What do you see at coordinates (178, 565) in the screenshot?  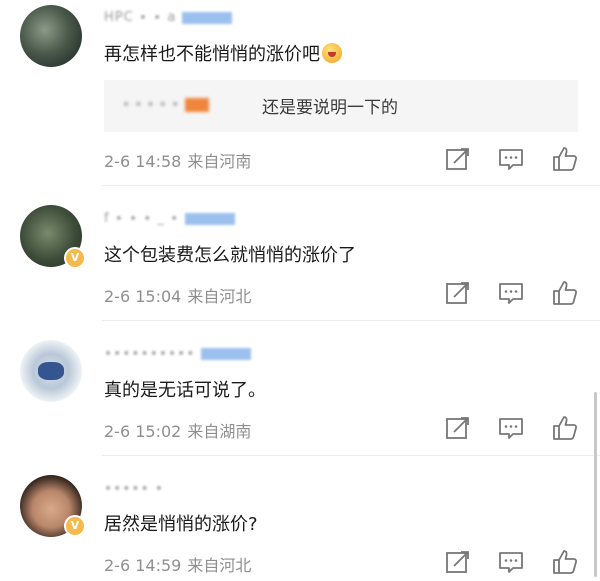 I see `comment-meta: 2-6 14:59 来自河北` at bounding box center [178, 565].